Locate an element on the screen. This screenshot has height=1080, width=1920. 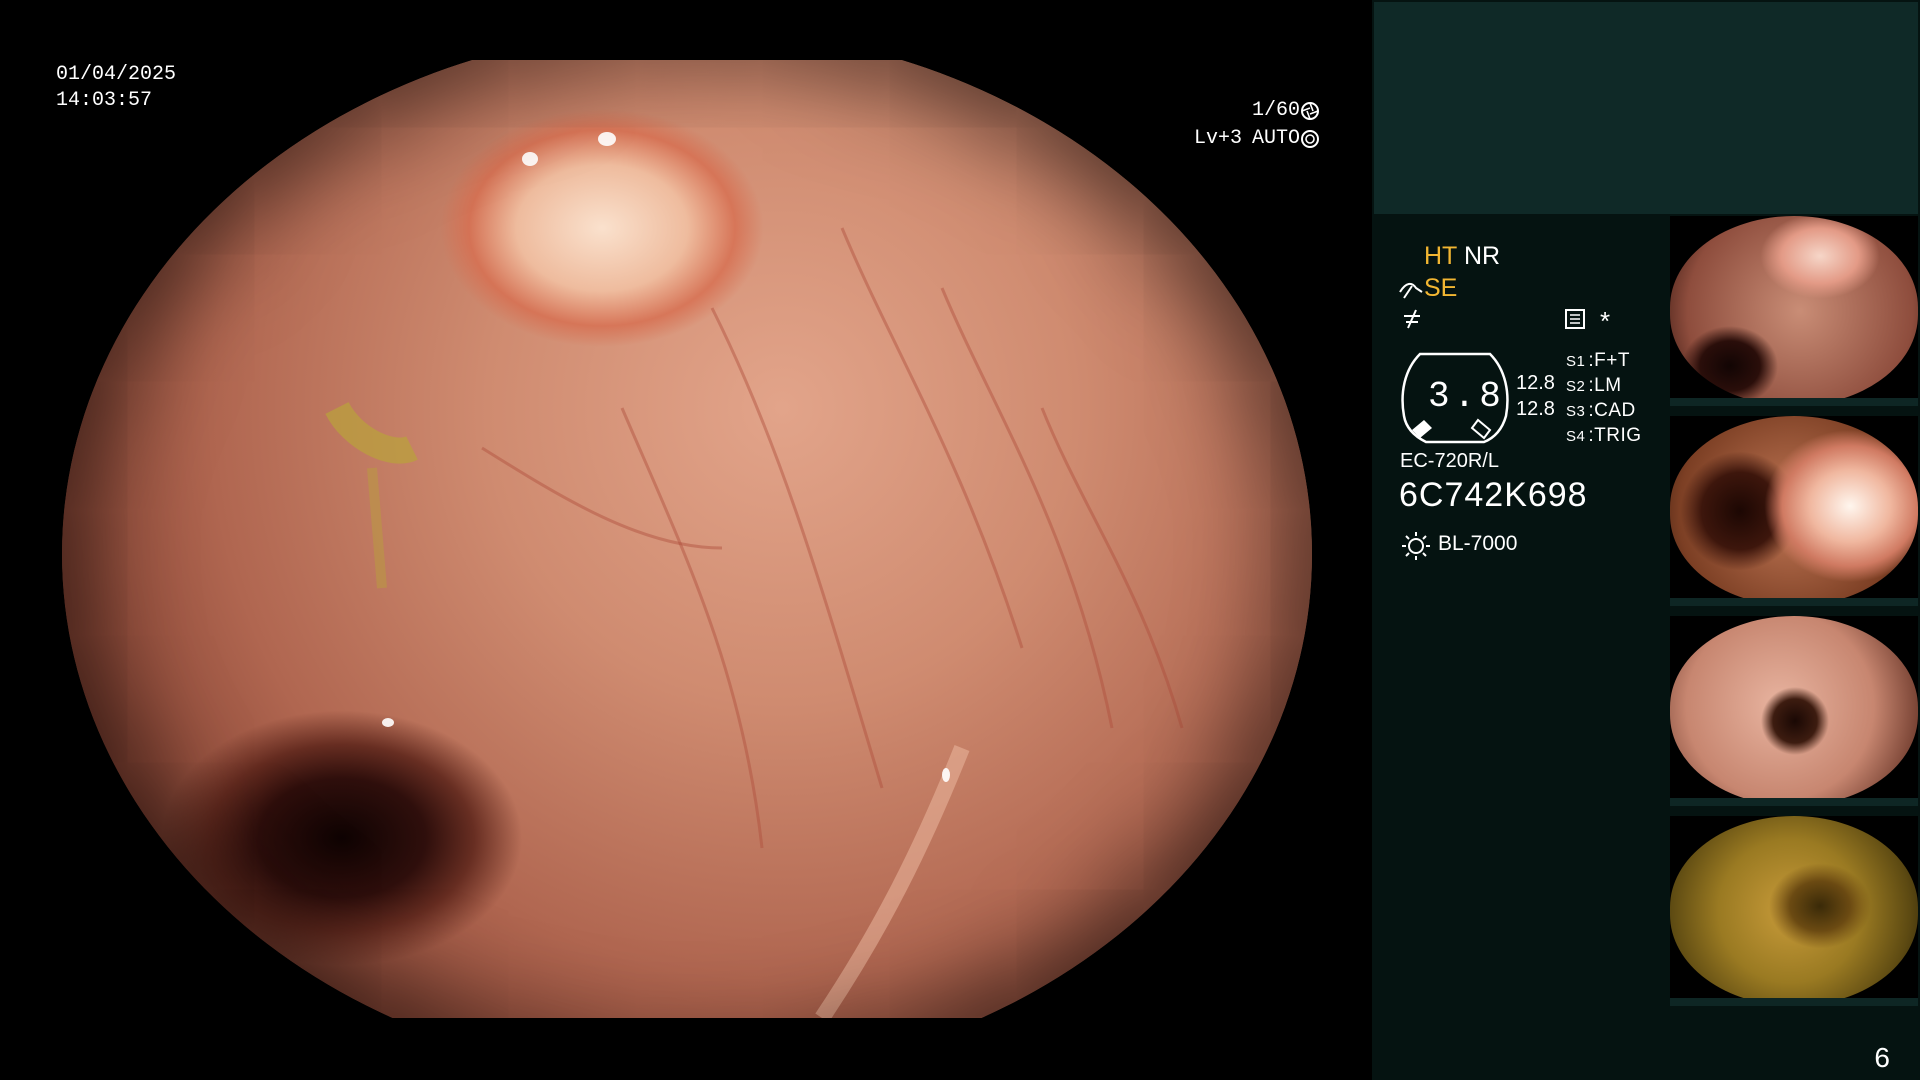
settings-icon is located at coordinates (1575, 319).